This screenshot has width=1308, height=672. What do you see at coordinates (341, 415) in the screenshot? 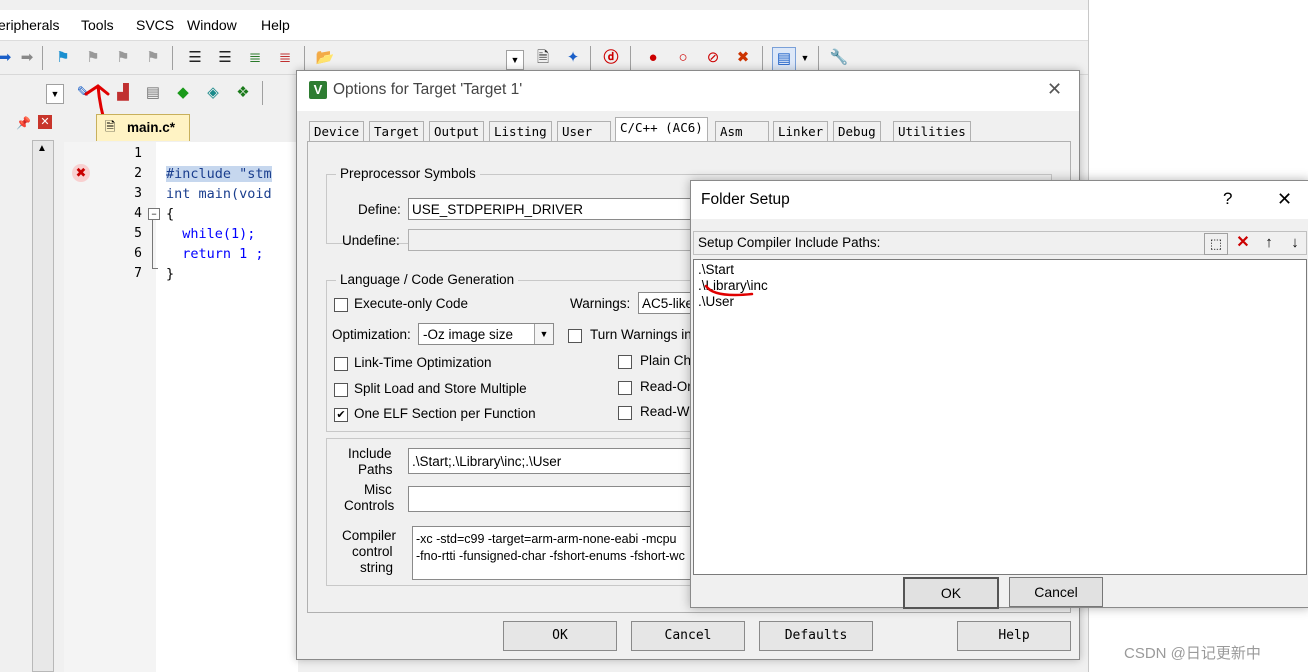
I see `one-elf-checkbox: ✔` at bounding box center [341, 415].